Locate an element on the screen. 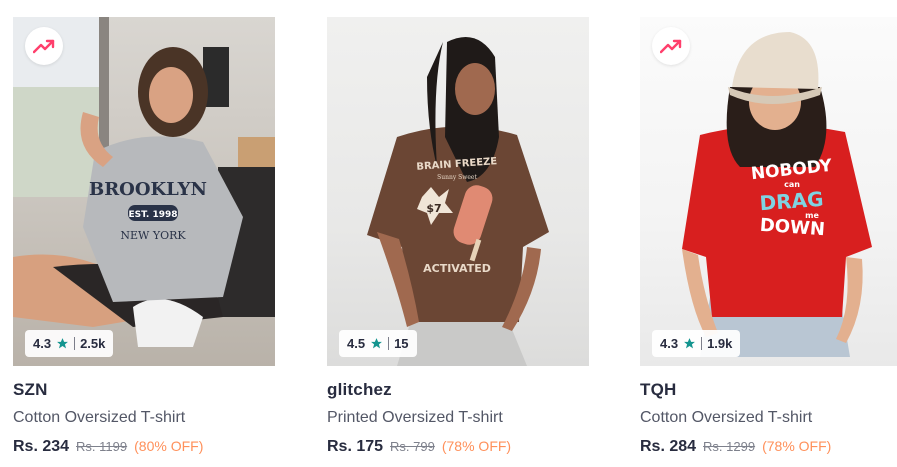 The height and width of the screenshot is (467, 897). selling-price: Rs. 234 is located at coordinates (41, 446).